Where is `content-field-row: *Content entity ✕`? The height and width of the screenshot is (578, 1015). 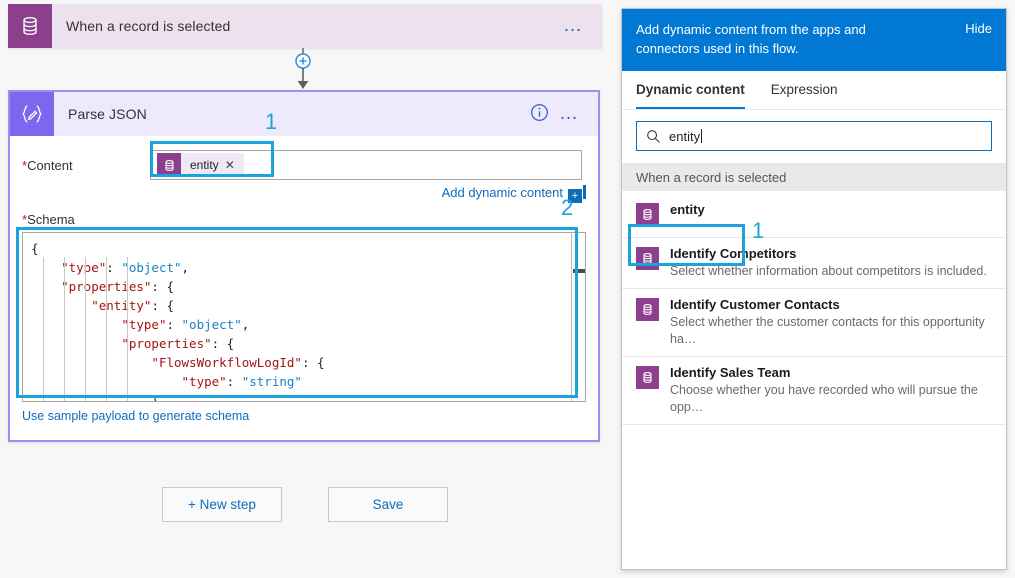 content-field-row: *Content entity ✕ is located at coordinates (304, 165).